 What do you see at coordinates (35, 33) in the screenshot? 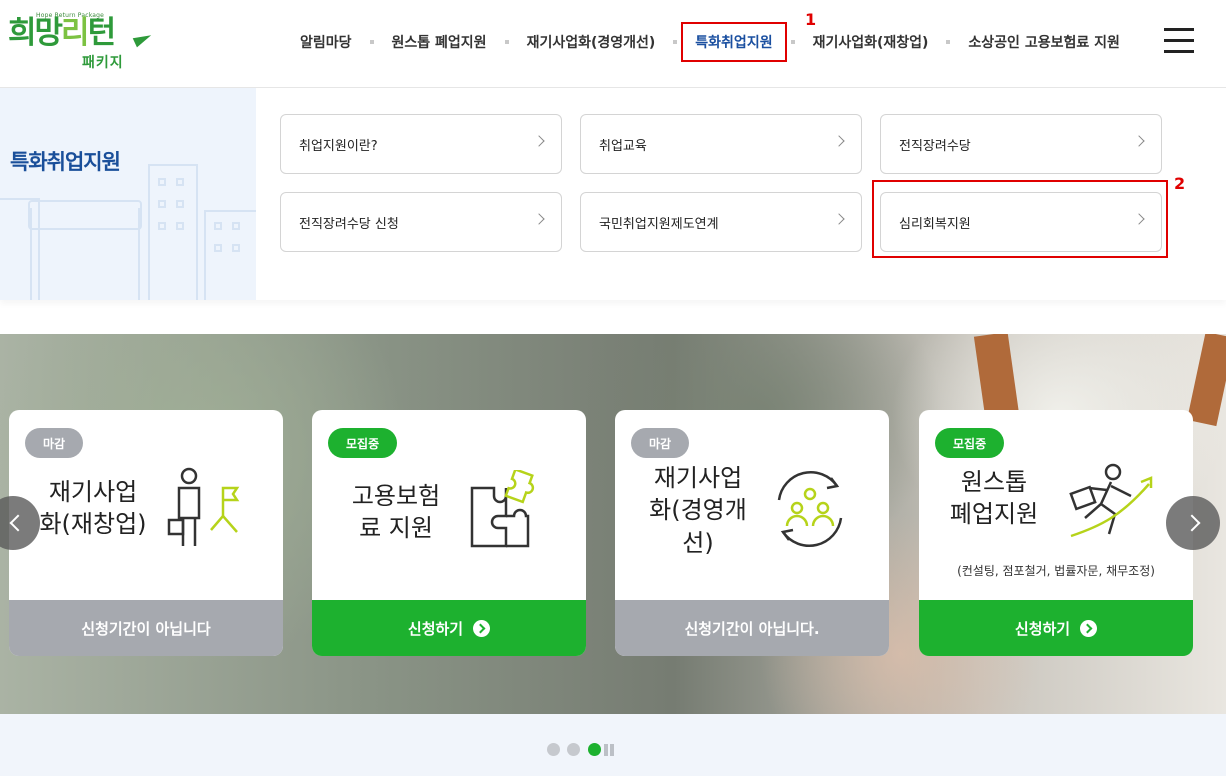
I see `logo-text-a: 희망` at bounding box center [35, 33].